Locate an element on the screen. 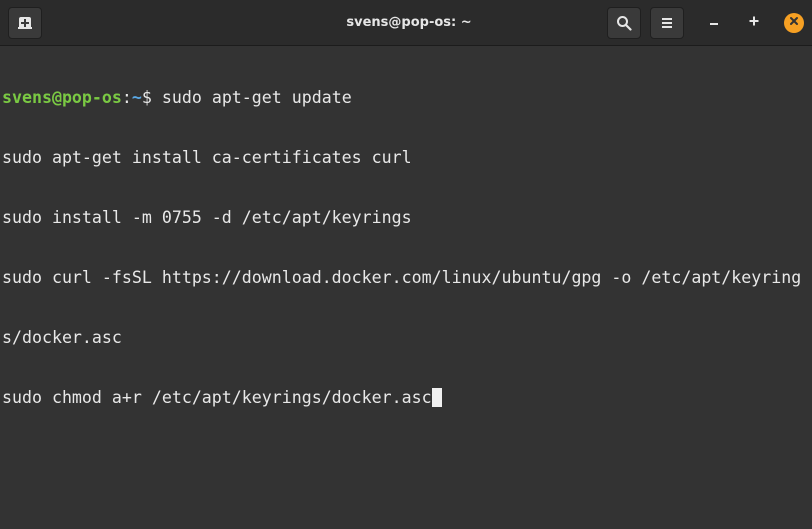  minimize-button is located at coordinates (714, 23).